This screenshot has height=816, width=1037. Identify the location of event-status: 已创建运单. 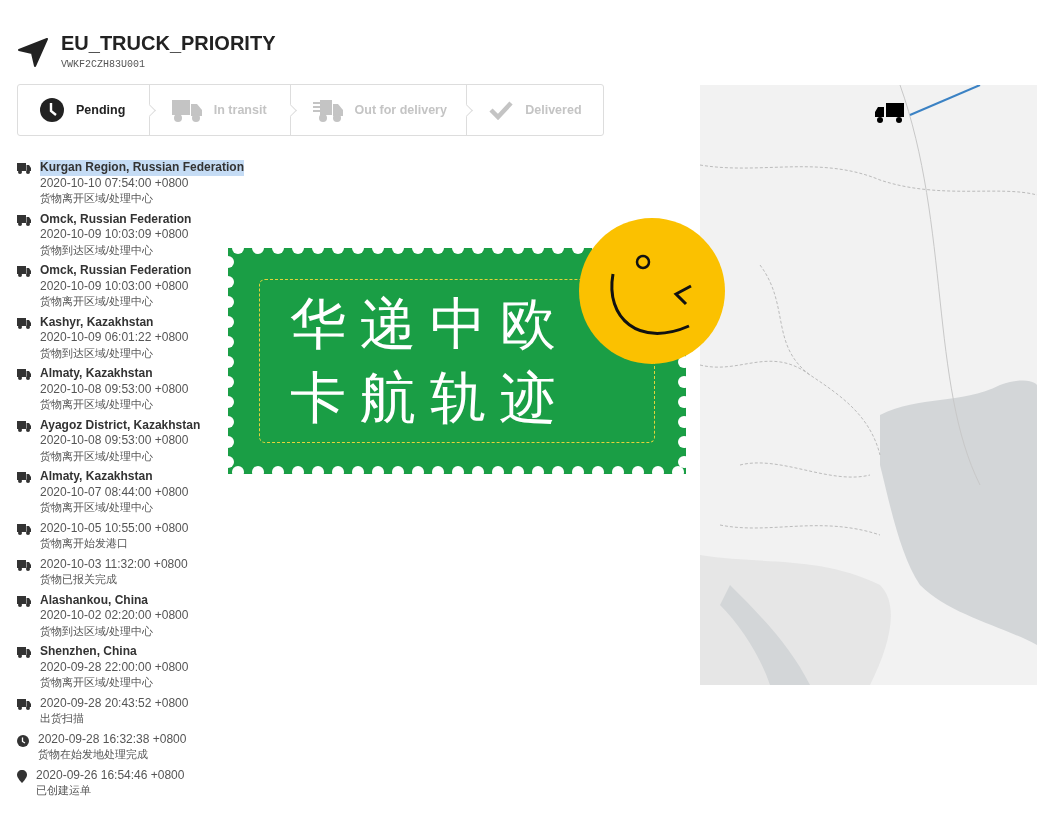
(64, 790).